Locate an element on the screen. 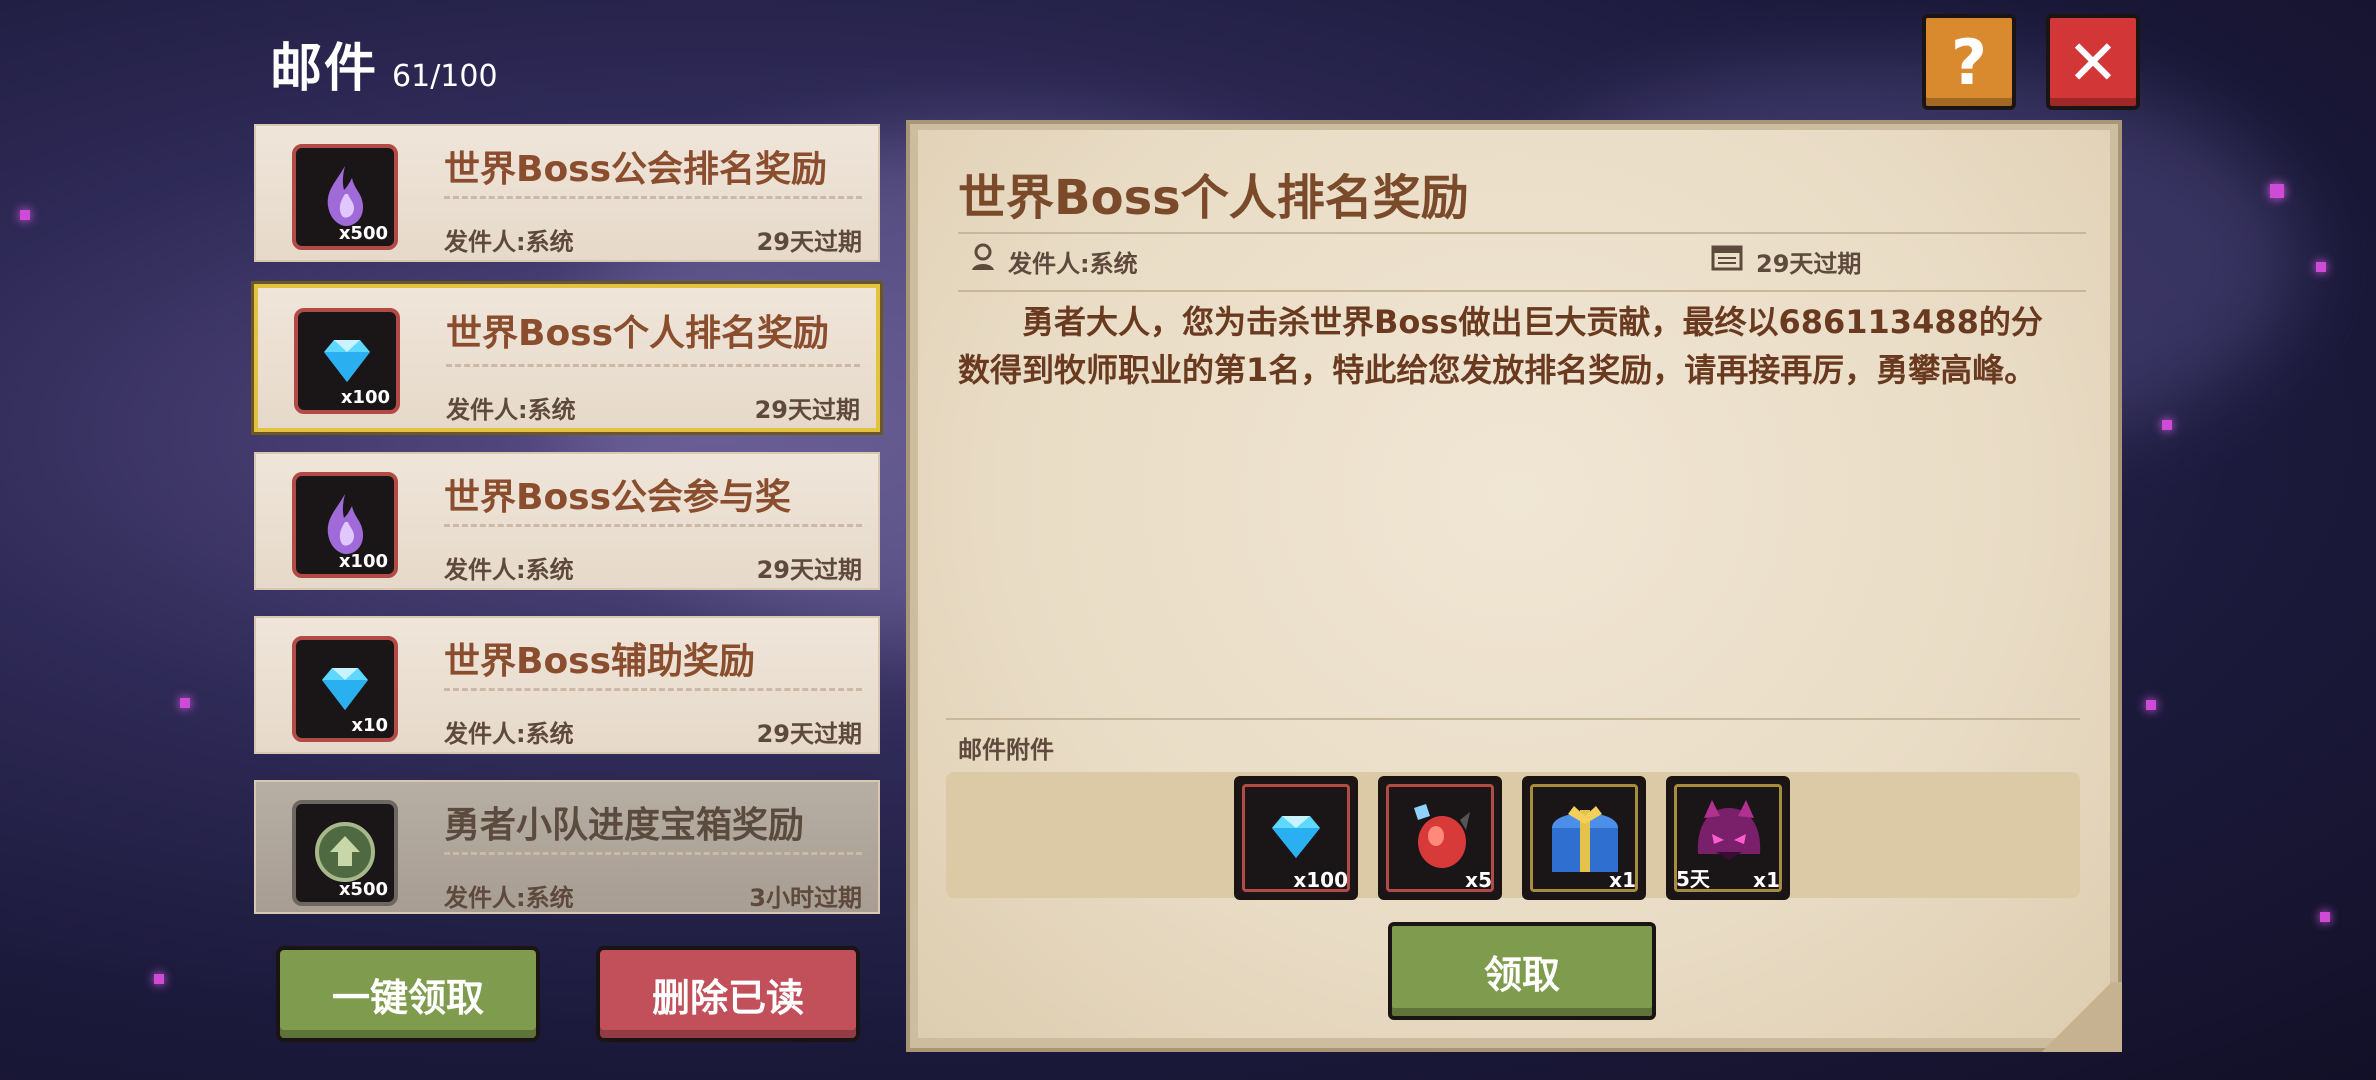 Image resolution: width=2376 pixels, height=1080 pixels. red-crystal-icon is located at coordinates (1442, 836).